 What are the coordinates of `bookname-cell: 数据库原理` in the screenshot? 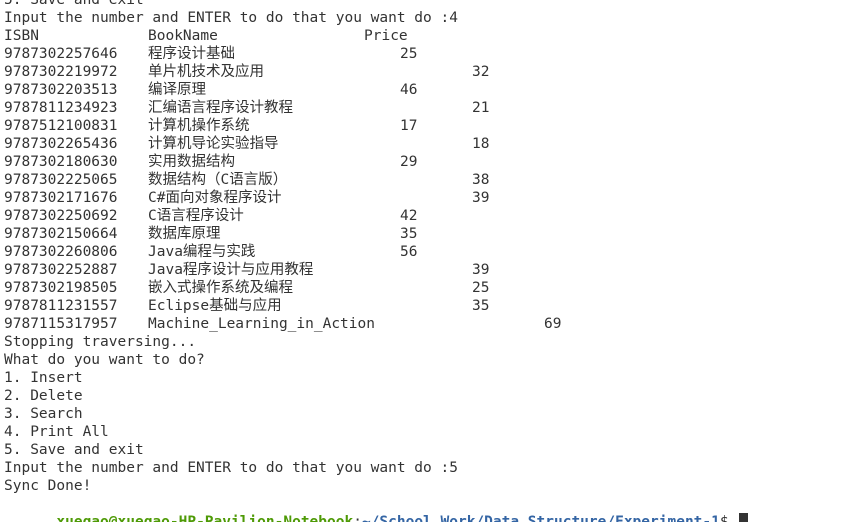 It's located at (184, 234).